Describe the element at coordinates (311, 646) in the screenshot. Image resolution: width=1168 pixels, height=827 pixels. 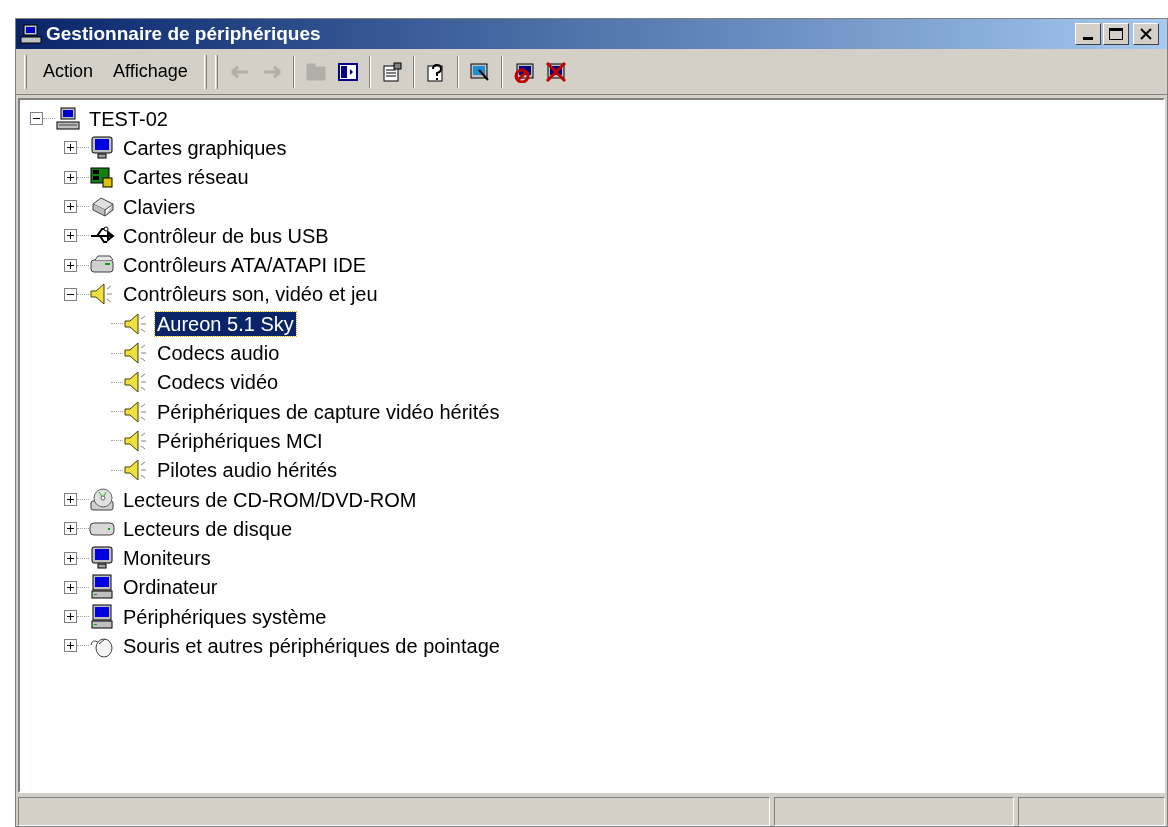
I see `tree-item: Souris et autres périphériques de pointage` at that location.